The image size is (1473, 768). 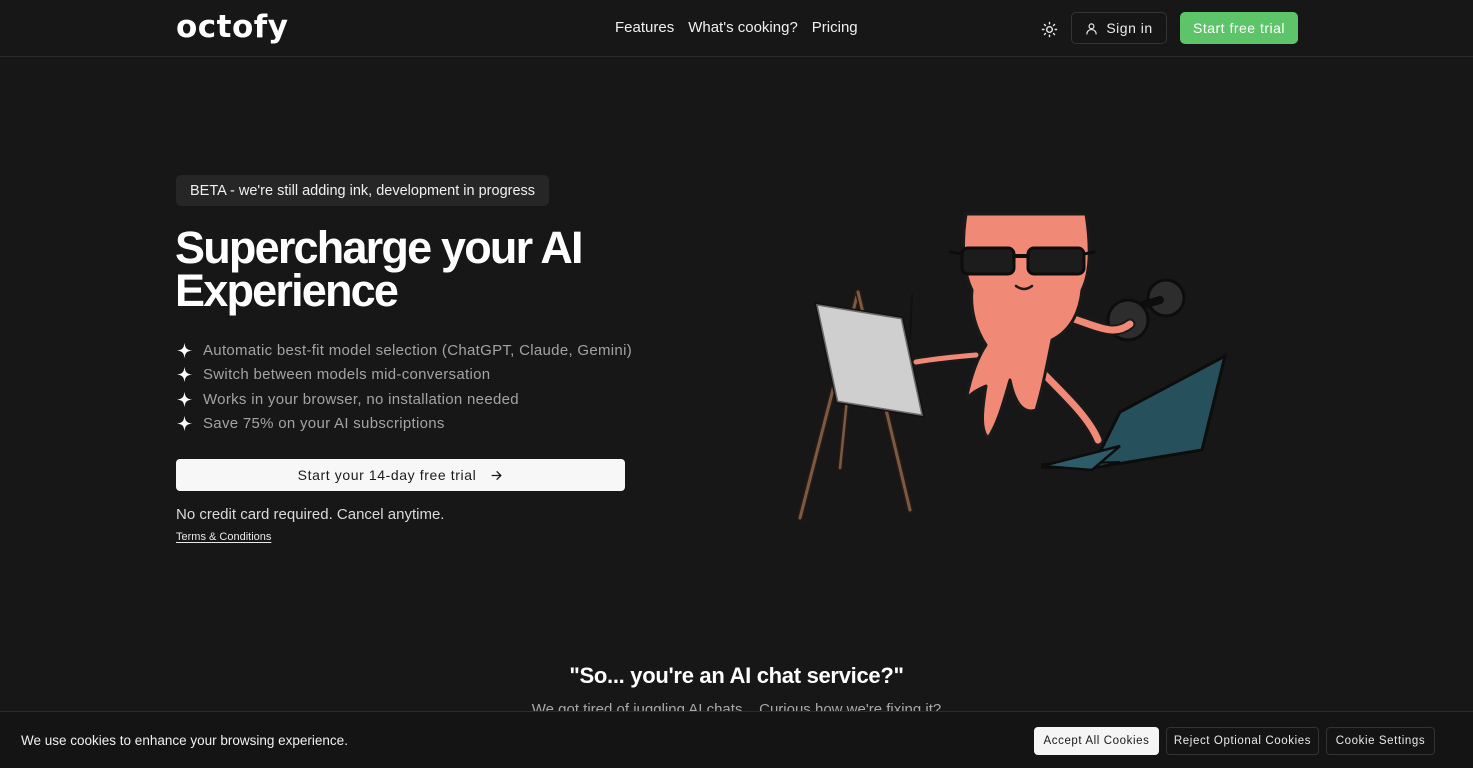 I want to click on nav-pricing: Pricing, so click(x=835, y=27).